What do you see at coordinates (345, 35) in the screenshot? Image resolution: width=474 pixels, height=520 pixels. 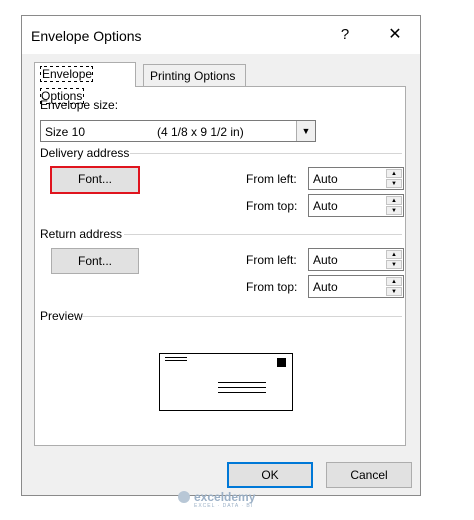 I see `help-button: ?` at bounding box center [345, 35].